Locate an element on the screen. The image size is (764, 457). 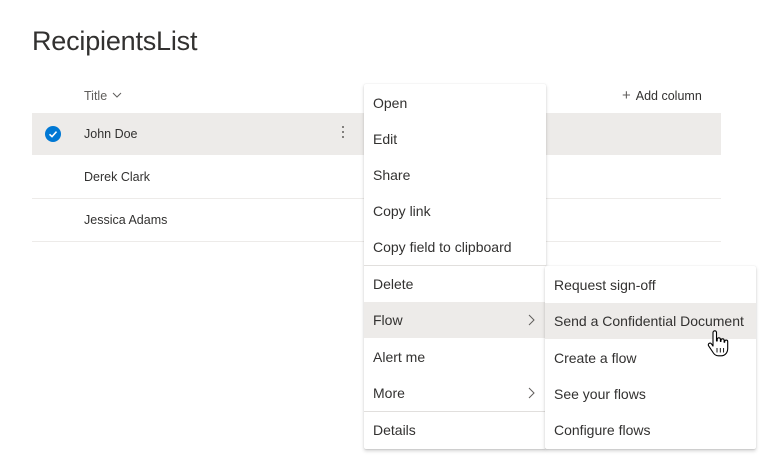
menu-item-open: Open is located at coordinates (455, 103).